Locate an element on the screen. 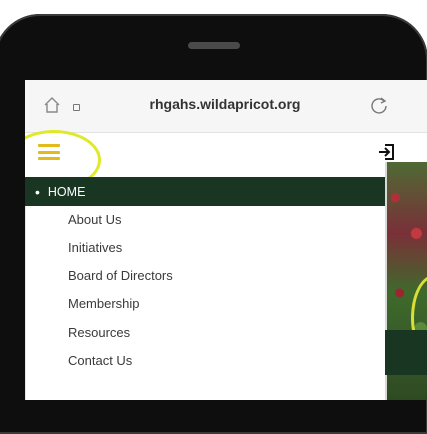 This screenshot has height=434, width=427. url-text: rhgahs.wildapricot.org is located at coordinates (225, 104).